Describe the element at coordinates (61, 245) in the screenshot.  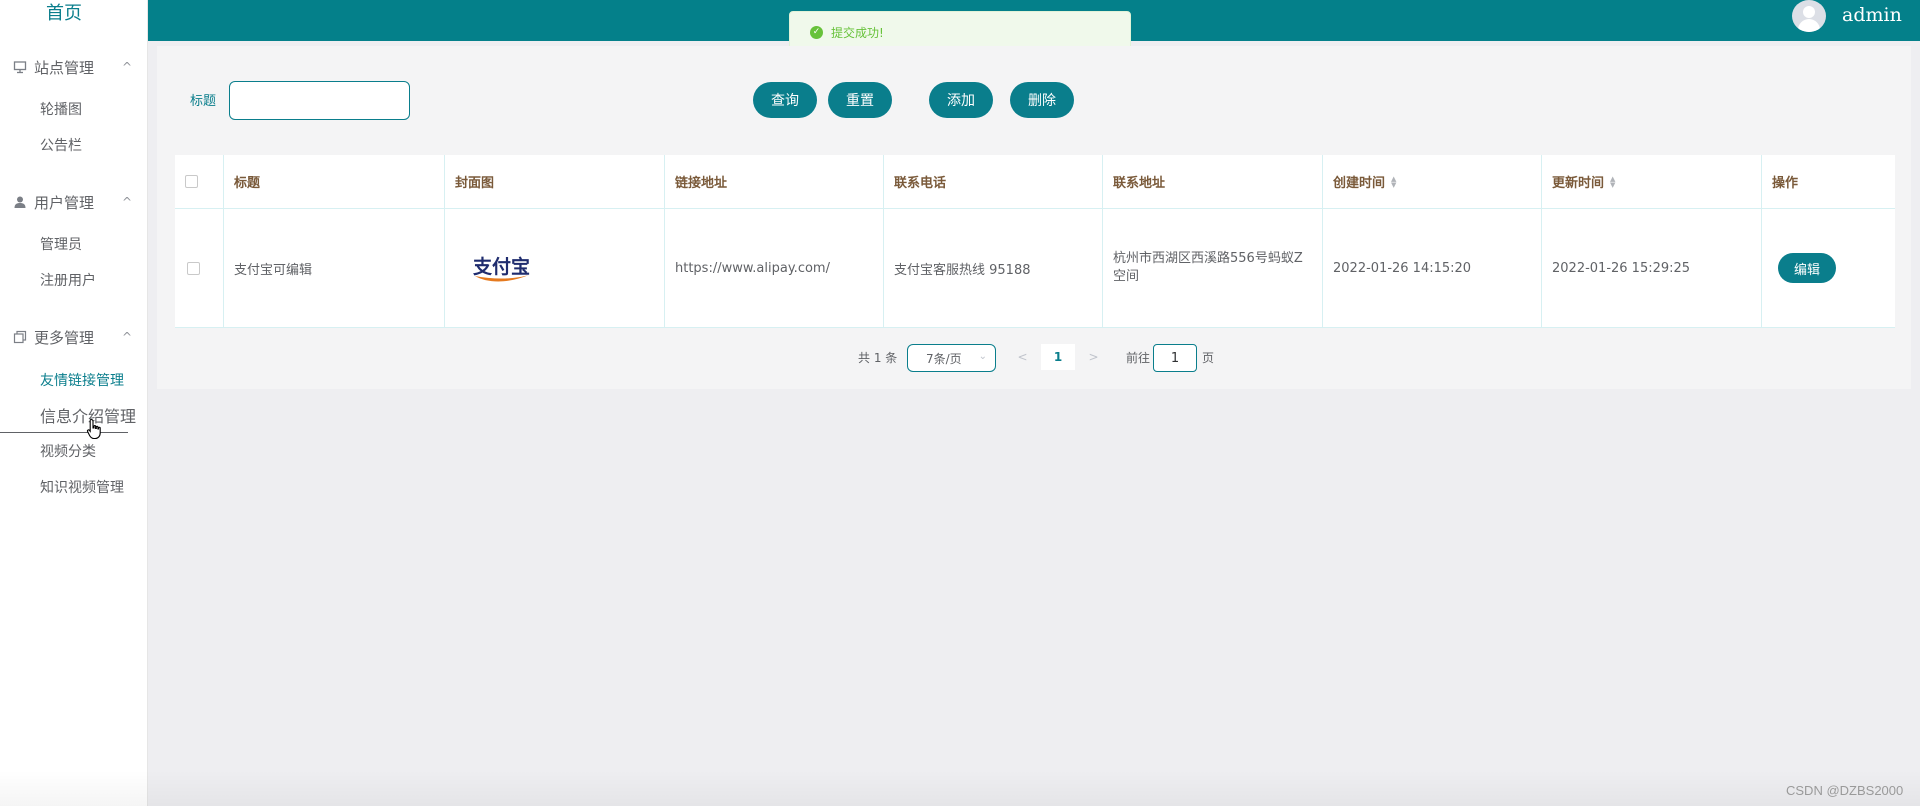
I see `menu-item-admins: 管理员` at that location.